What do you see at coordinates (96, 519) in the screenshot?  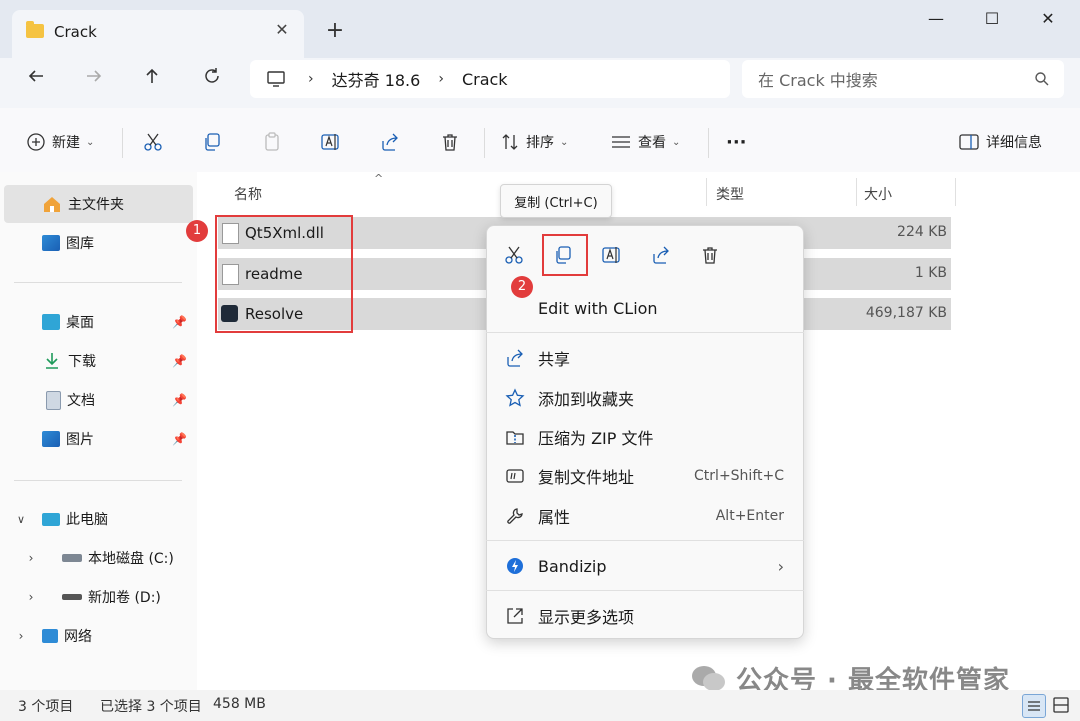 I see `sidebar-item-this-pc: ∨ 此电脑` at bounding box center [96, 519].